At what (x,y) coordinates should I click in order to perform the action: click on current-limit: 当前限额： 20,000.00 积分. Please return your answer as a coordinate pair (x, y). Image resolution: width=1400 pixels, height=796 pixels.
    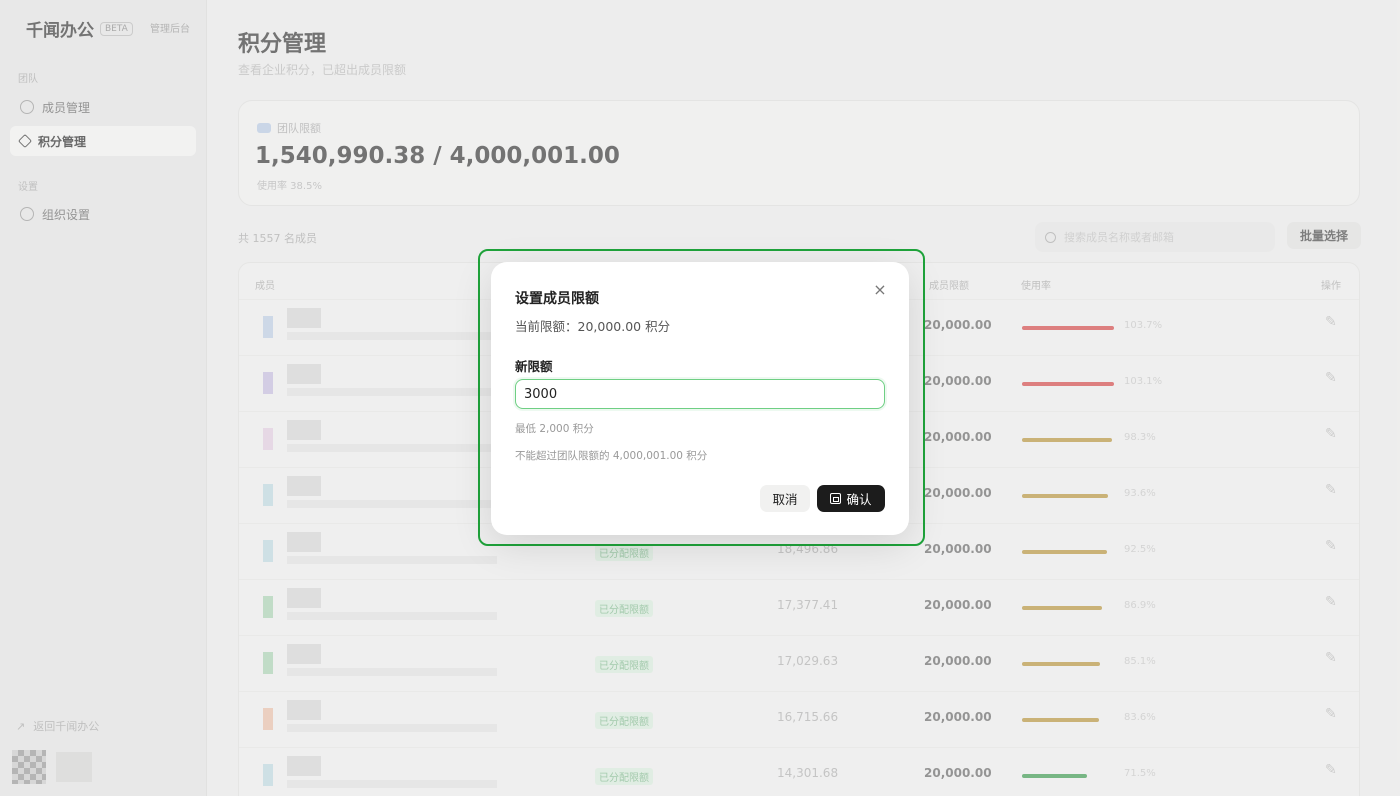
    Looking at the image, I should click on (592, 325).